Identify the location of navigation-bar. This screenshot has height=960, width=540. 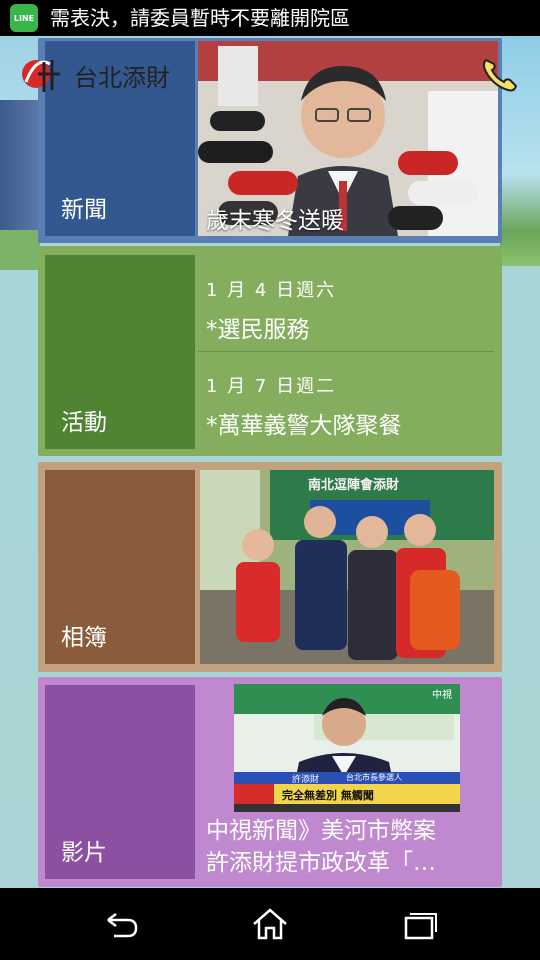
(270, 924).